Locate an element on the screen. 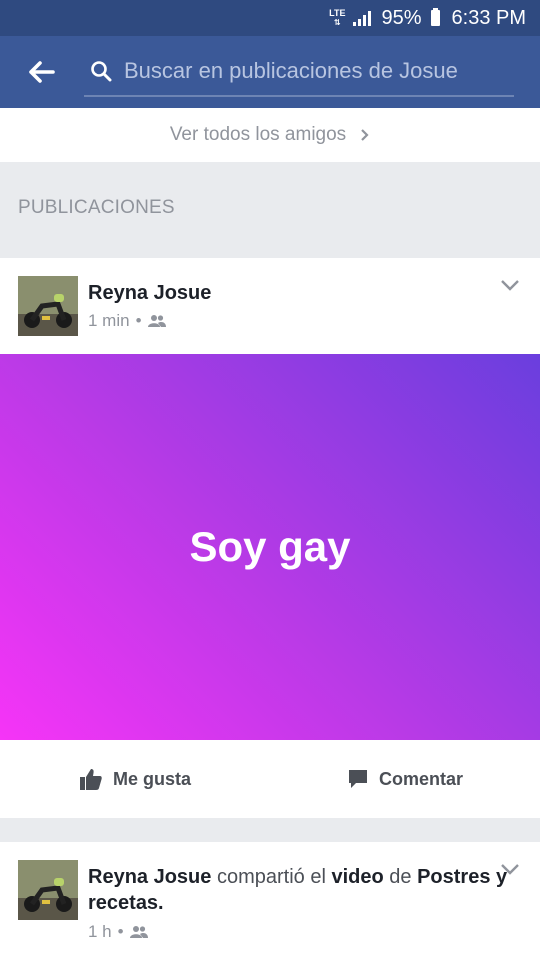 The width and height of the screenshot is (540, 960). comment-button: Comentar is located at coordinates (405, 779).